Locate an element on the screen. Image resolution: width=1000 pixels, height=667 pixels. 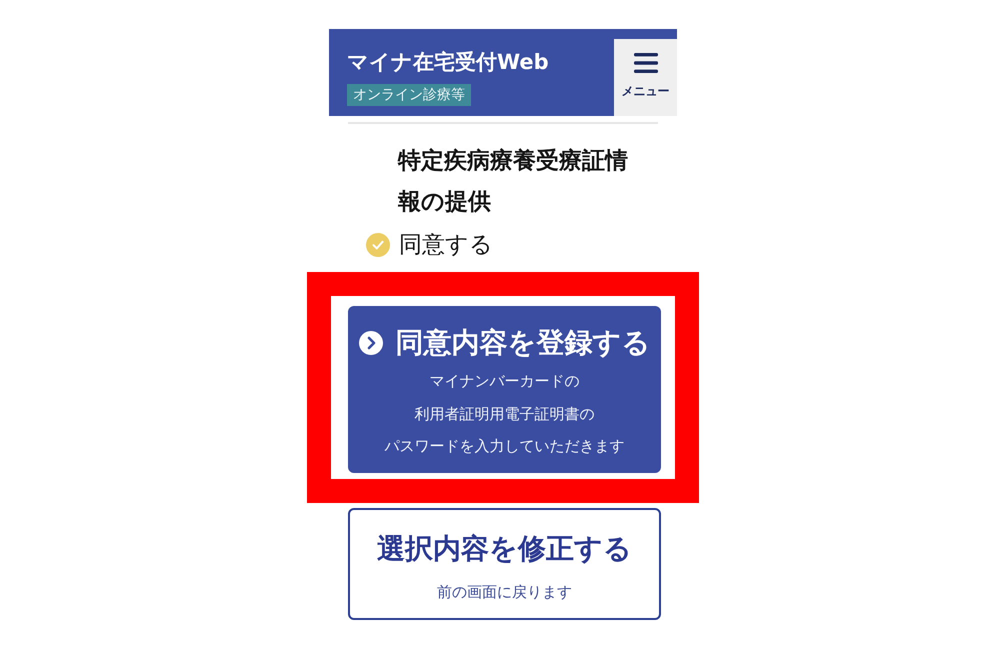
chevron-circle-icon is located at coordinates (370, 343).